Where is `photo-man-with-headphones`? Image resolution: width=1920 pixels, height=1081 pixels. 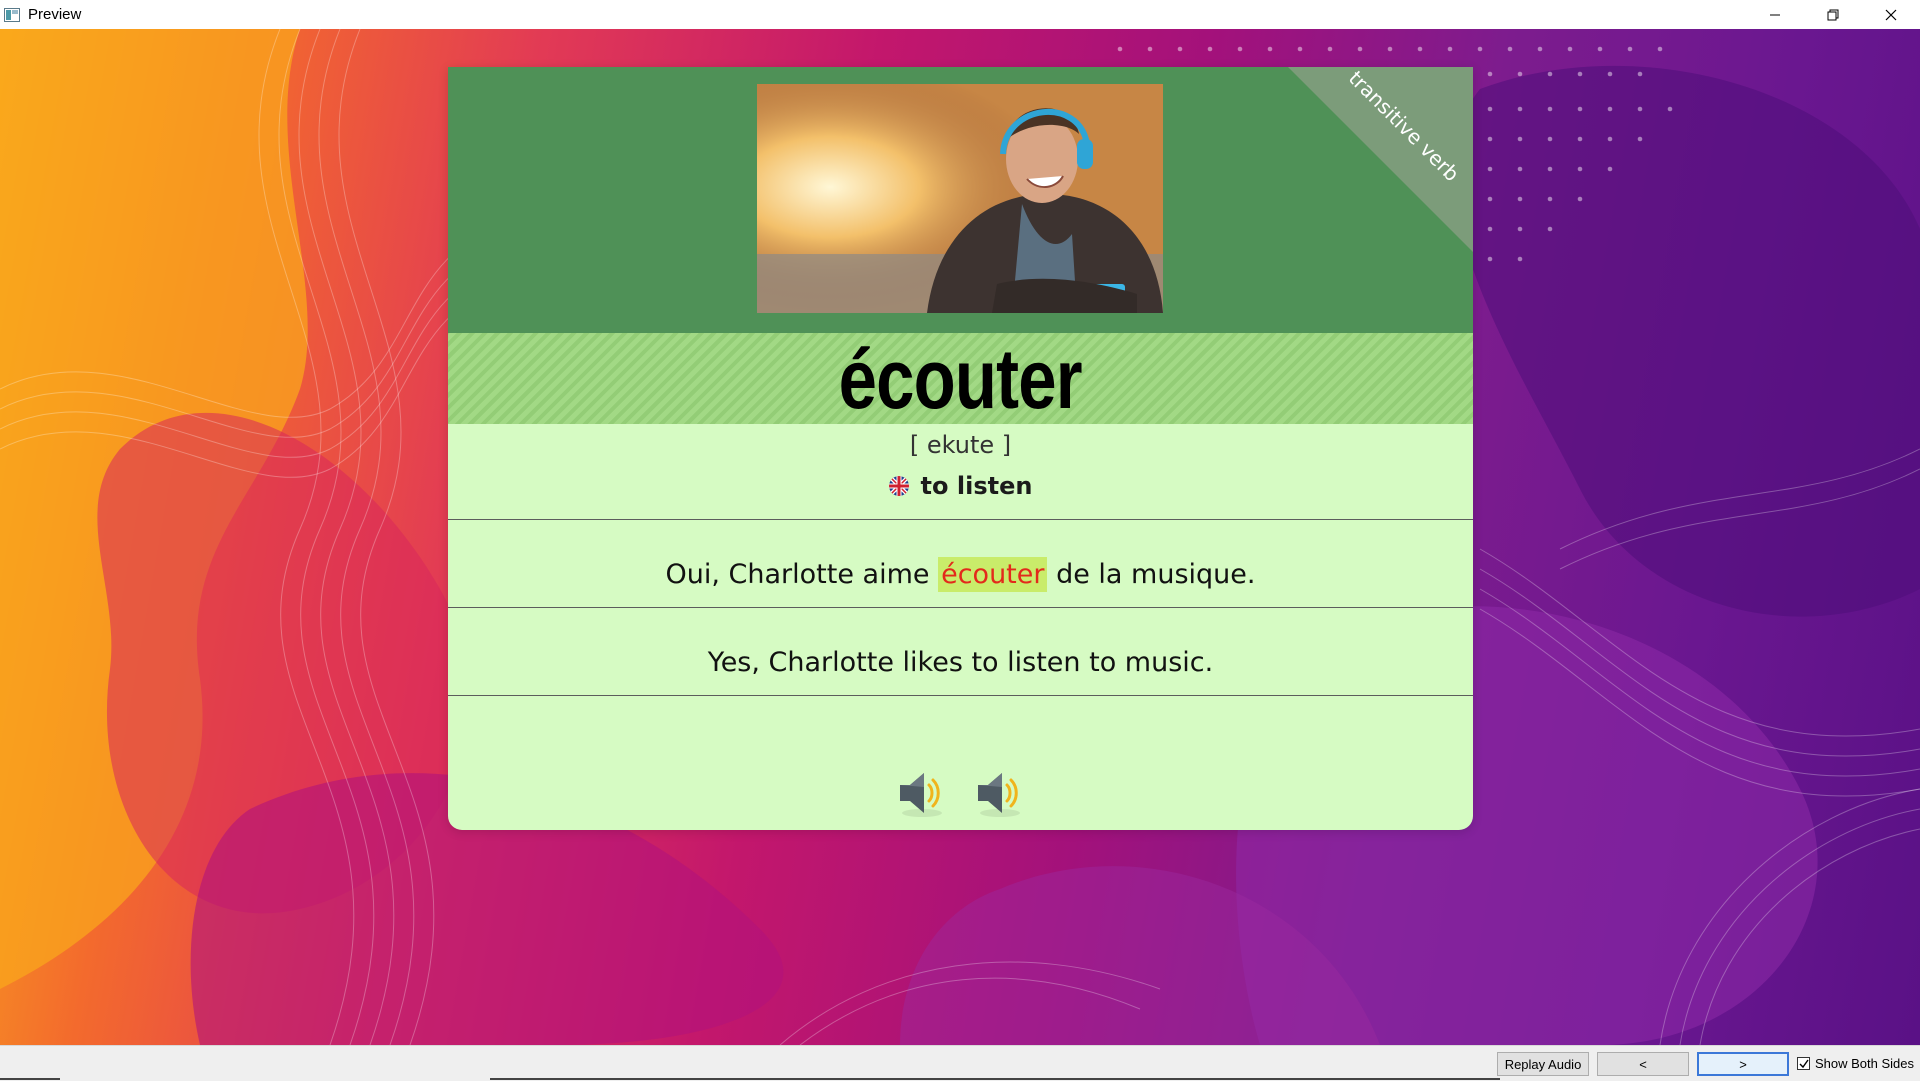
photo-man-with-headphones is located at coordinates (960, 198).